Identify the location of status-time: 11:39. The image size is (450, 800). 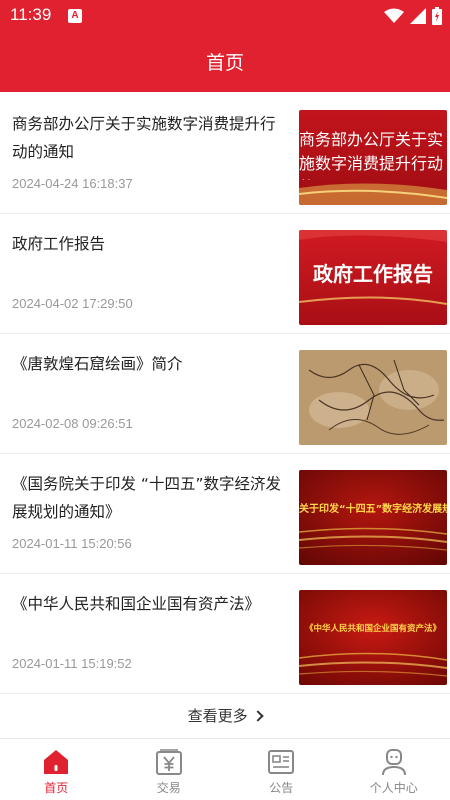
(31, 14).